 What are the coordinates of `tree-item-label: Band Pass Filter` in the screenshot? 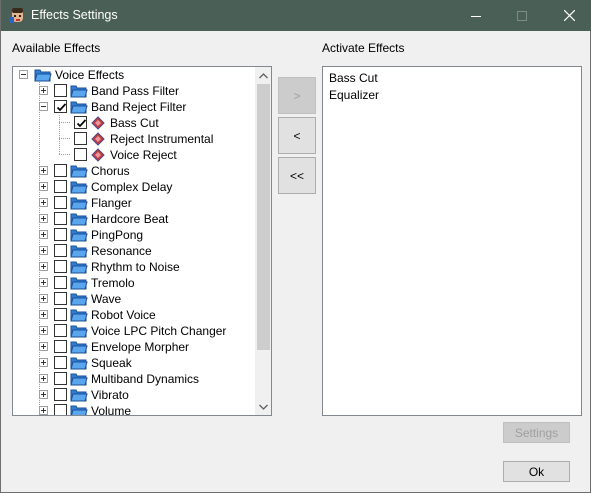 It's located at (135, 91).